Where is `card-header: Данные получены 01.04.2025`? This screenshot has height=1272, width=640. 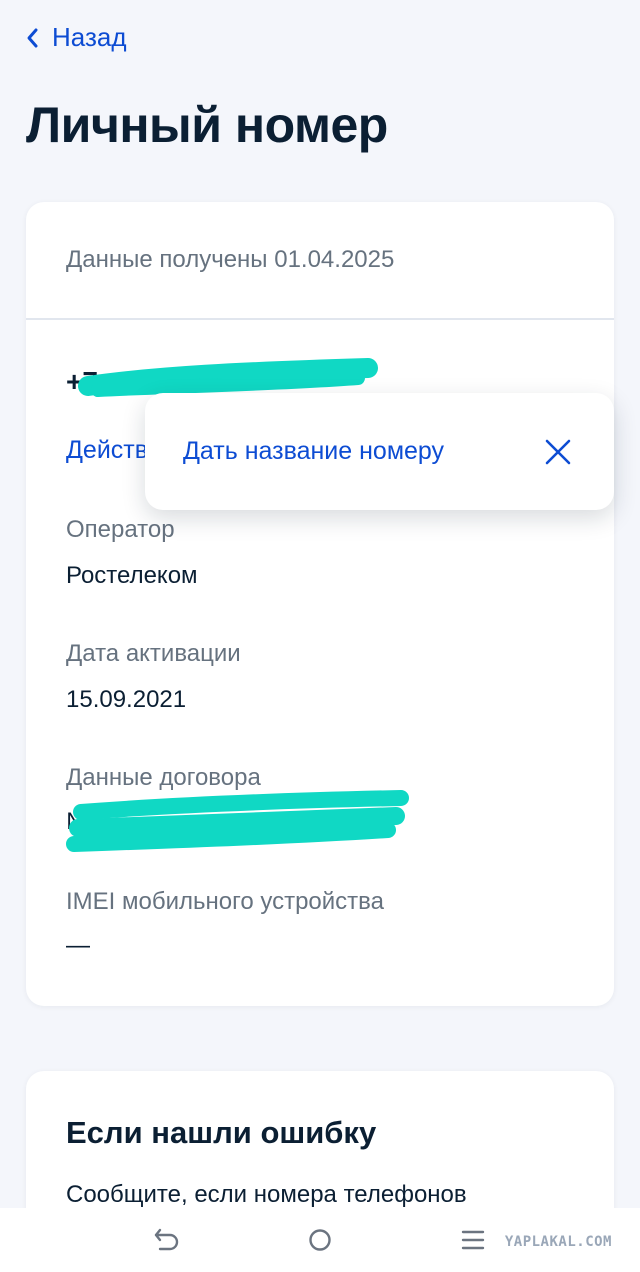
card-header: Данные получены 01.04.2025 is located at coordinates (320, 261).